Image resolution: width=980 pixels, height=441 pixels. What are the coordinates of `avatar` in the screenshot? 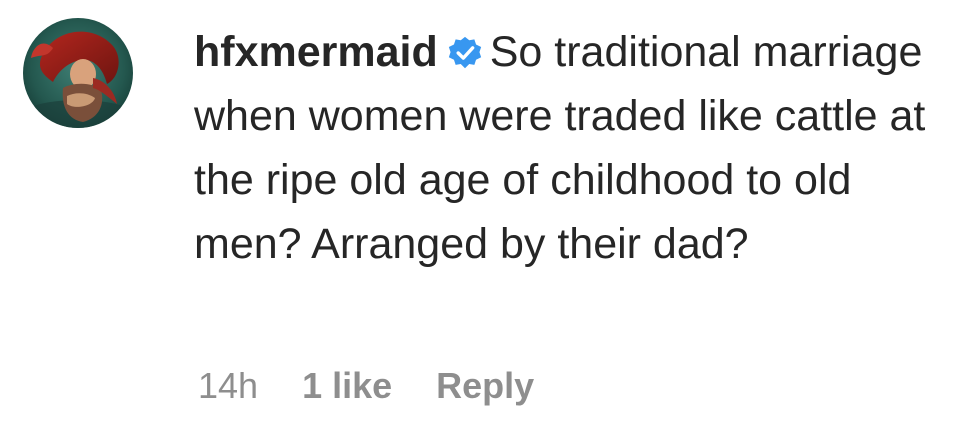 It's located at (78, 73).